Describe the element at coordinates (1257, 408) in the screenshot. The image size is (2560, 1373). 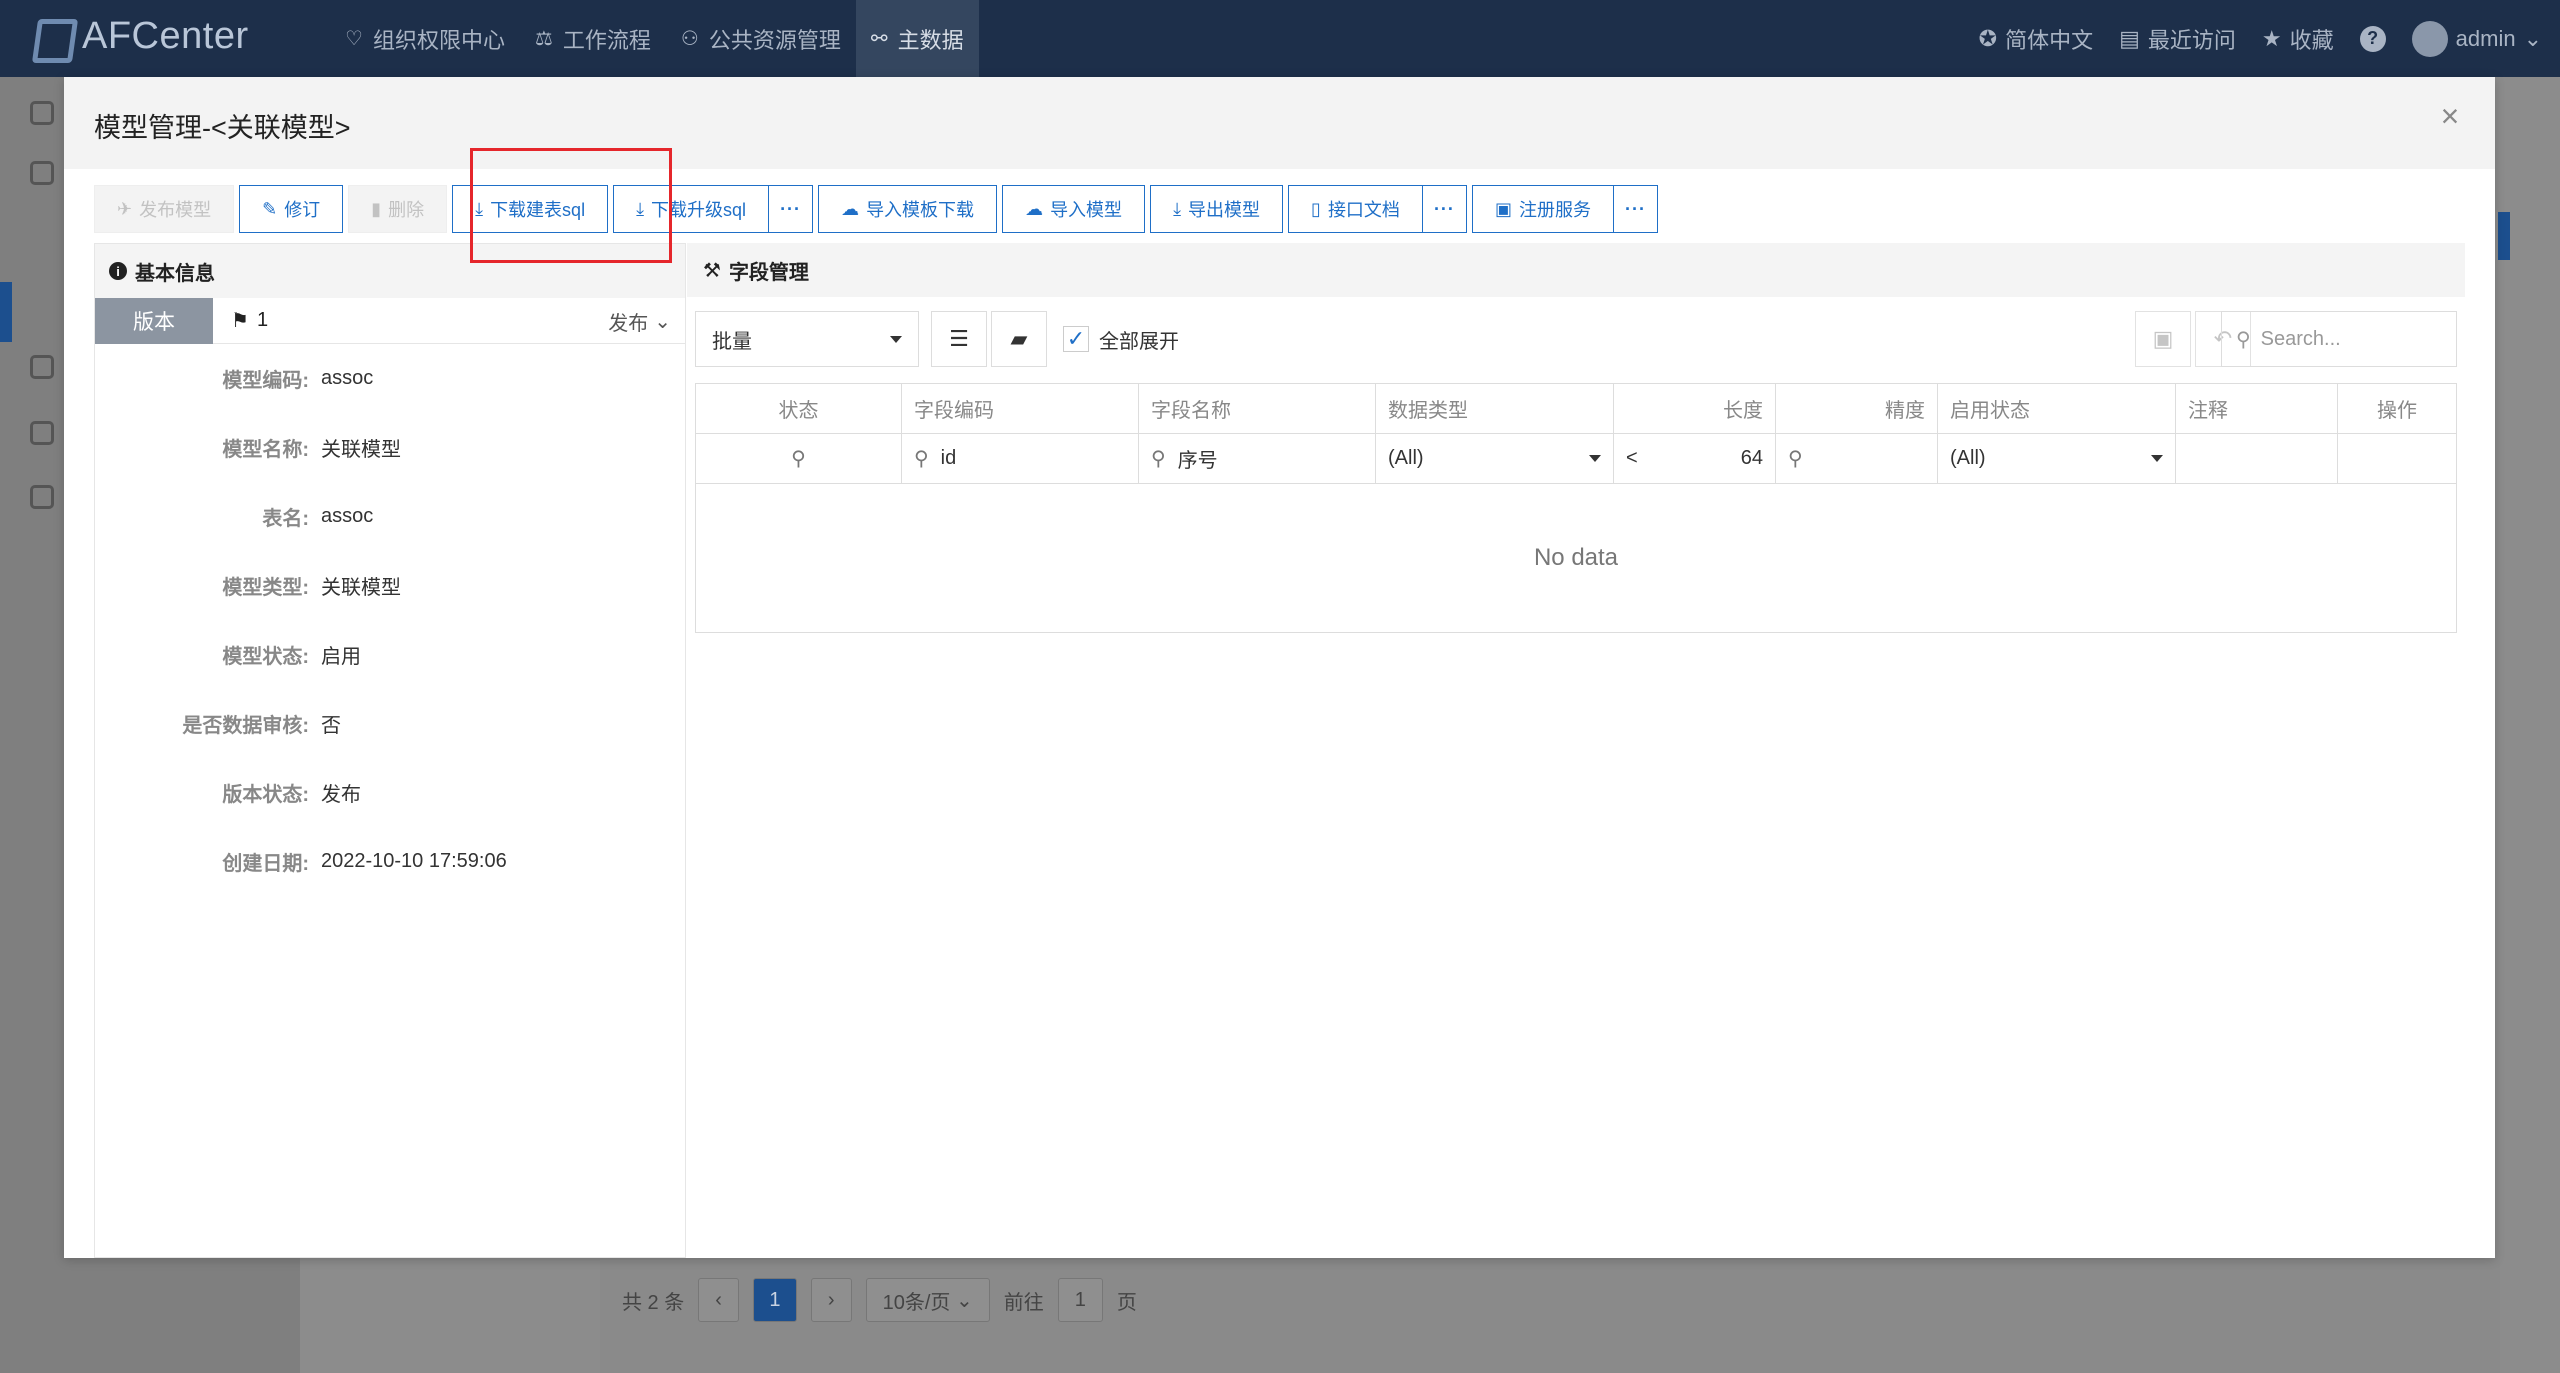
I see `column-header-name: 字段名称` at that location.